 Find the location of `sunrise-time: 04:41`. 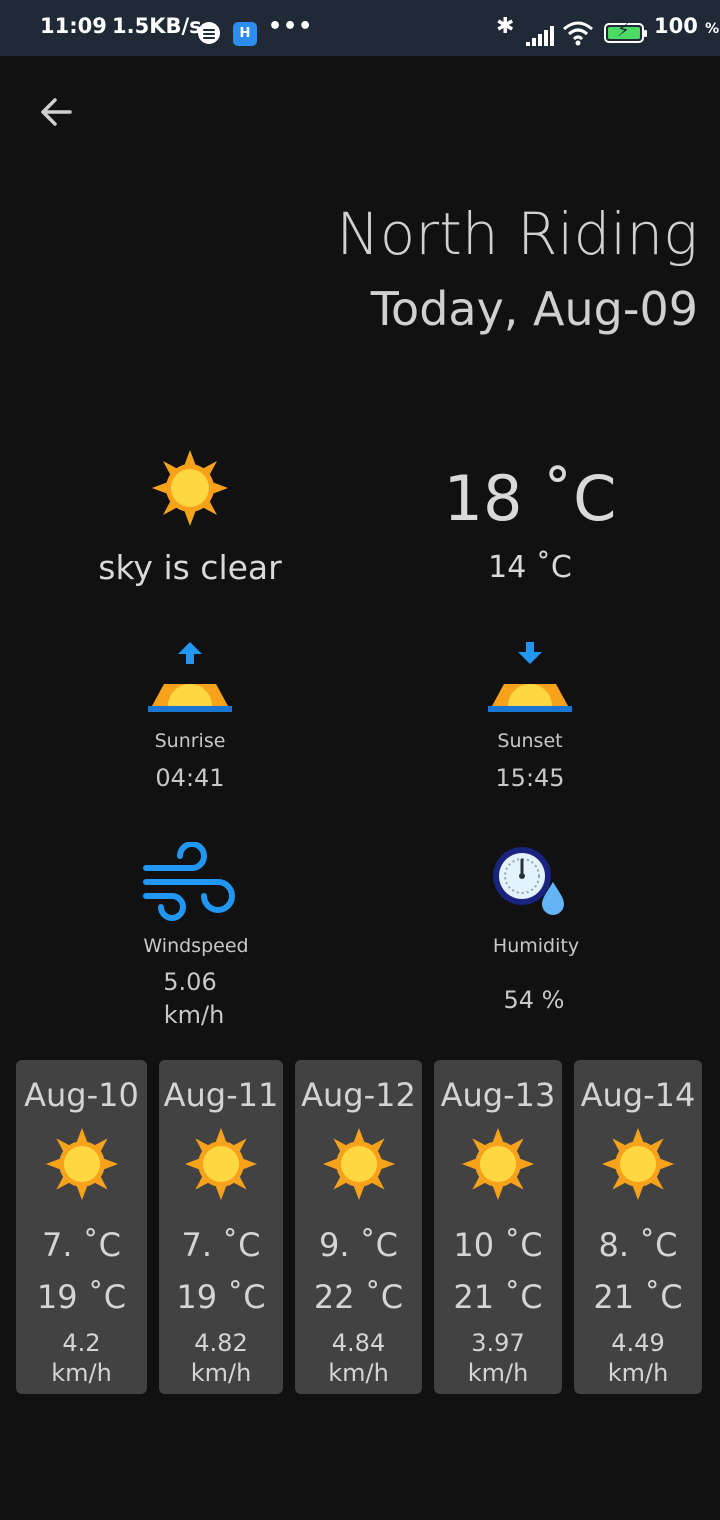

sunrise-time: 04:41 is located at coordinates (190, 778).